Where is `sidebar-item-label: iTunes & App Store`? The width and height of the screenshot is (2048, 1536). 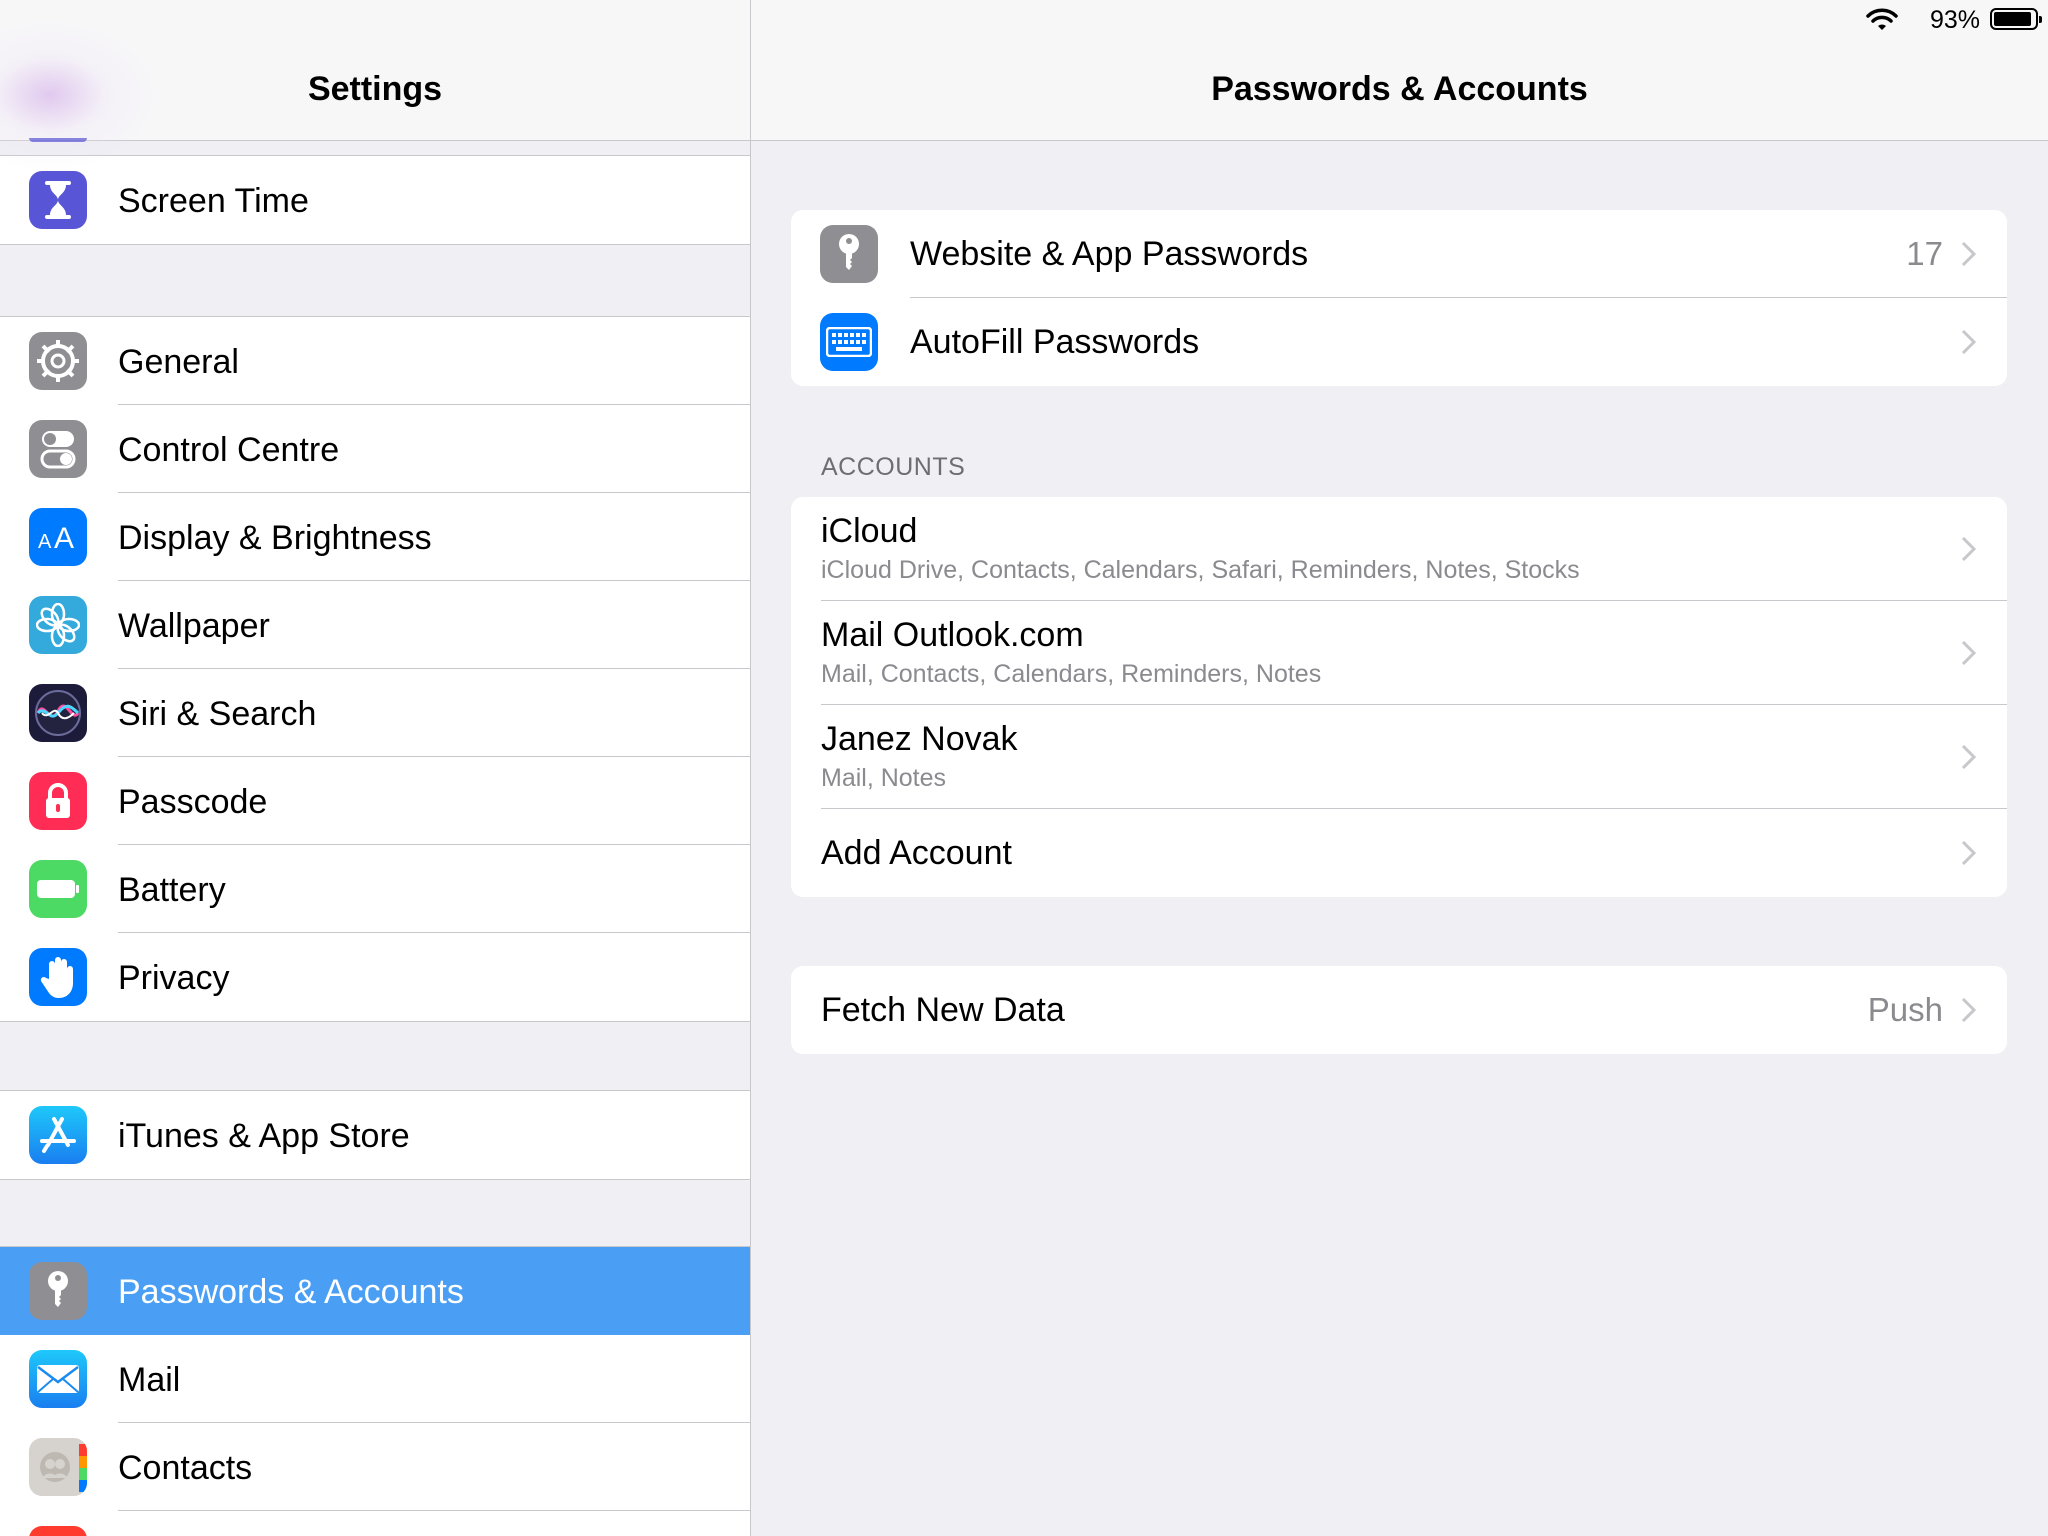
sidebar-item-label: iTunes & App Store is located at coordinates (264, 1136).